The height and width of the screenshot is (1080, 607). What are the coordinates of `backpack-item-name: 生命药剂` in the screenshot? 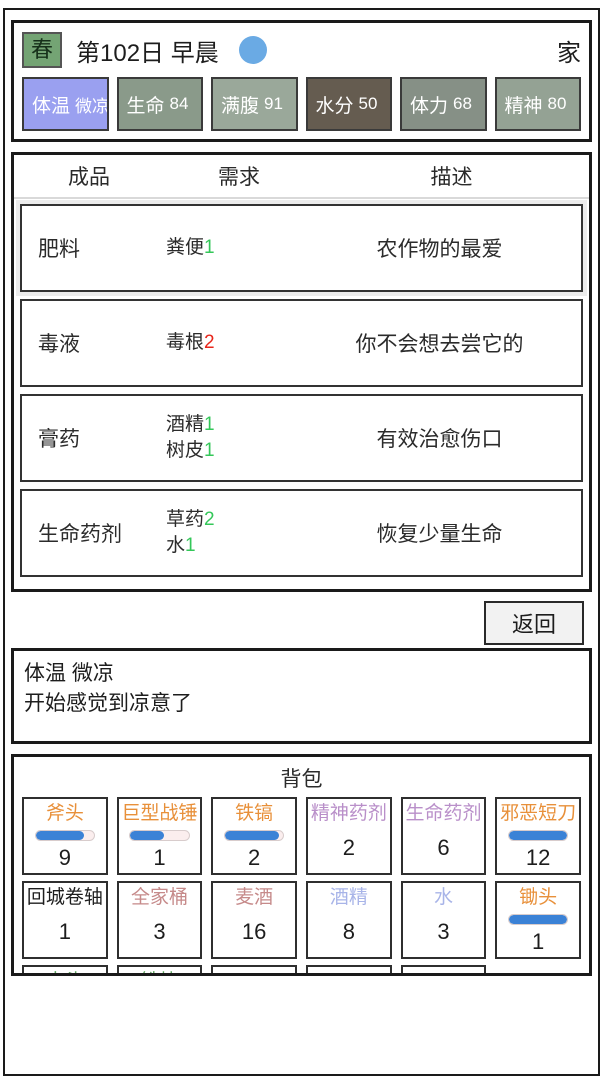 It's located at (443, 813).